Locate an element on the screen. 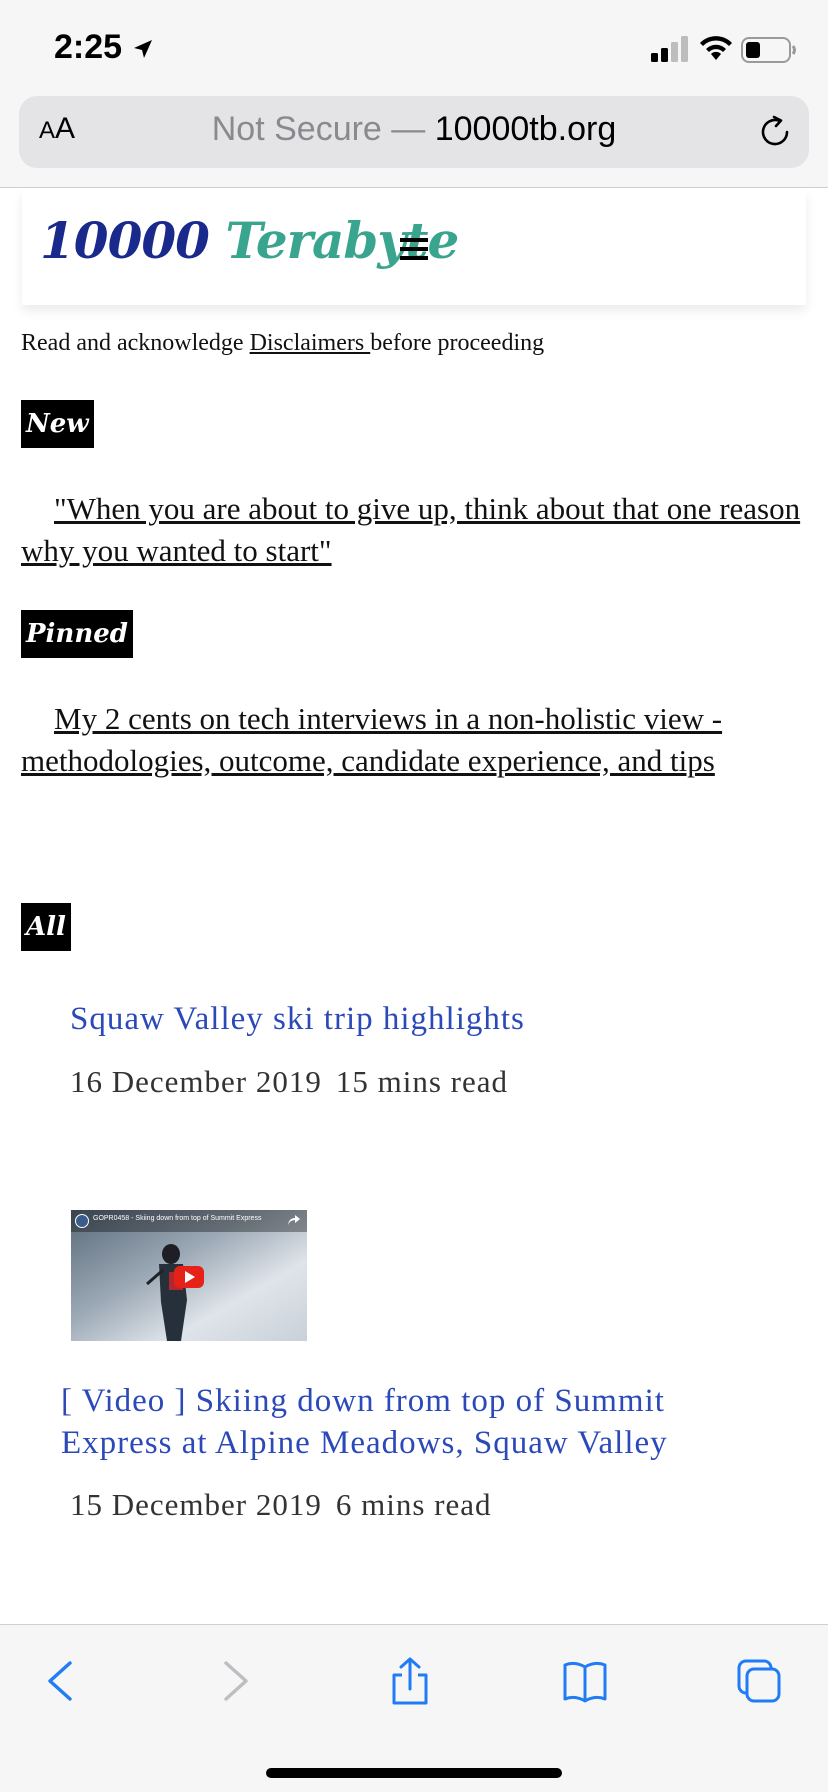  post-date: 16 December 2019 is located at coordinates (196, 1081).